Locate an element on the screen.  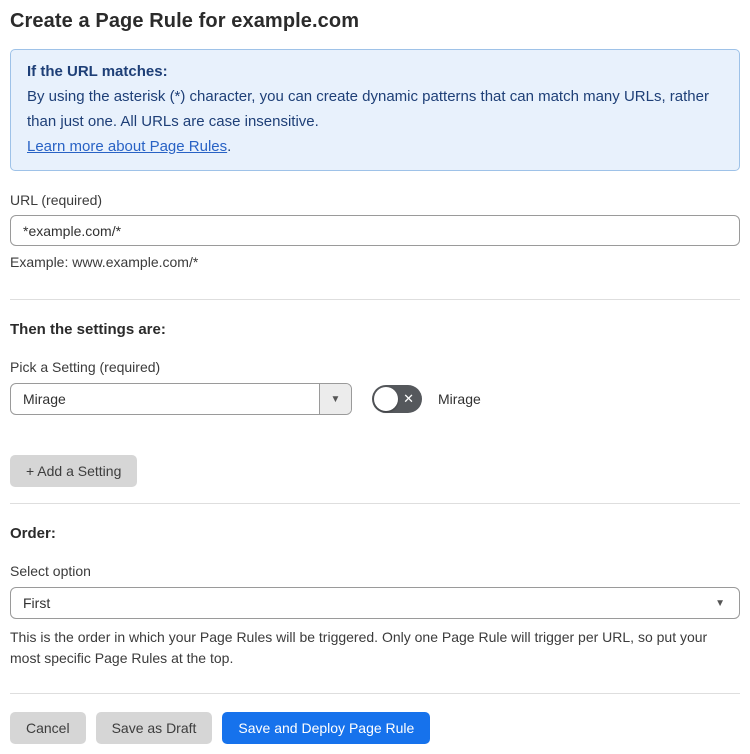
order-select-label: Select option is located at coordinates (50, 571).